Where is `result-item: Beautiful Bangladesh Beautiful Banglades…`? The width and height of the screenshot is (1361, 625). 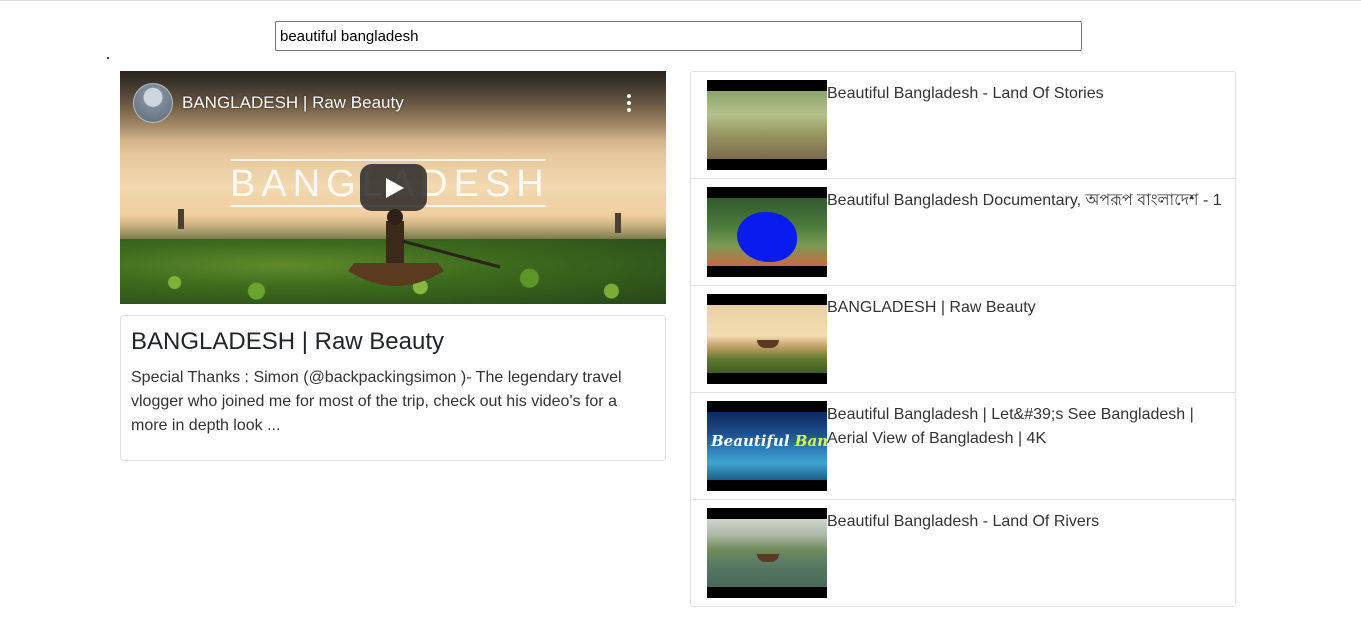 result-item: Beautiful Bangladesh Beautiful Banglades… is located at coordinates (963, 446).